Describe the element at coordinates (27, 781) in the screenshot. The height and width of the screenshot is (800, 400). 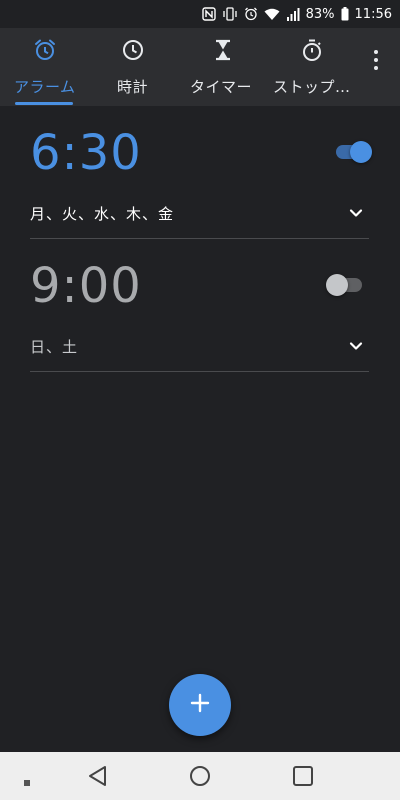
I see `dot-icon` at that location.